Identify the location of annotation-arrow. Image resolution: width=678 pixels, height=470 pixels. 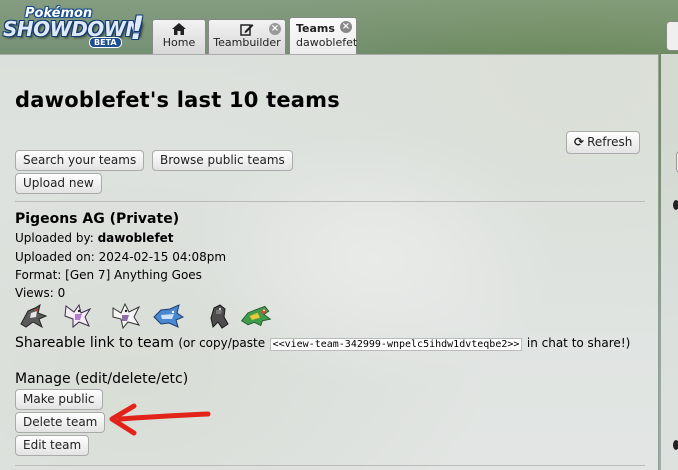
(160, 419).